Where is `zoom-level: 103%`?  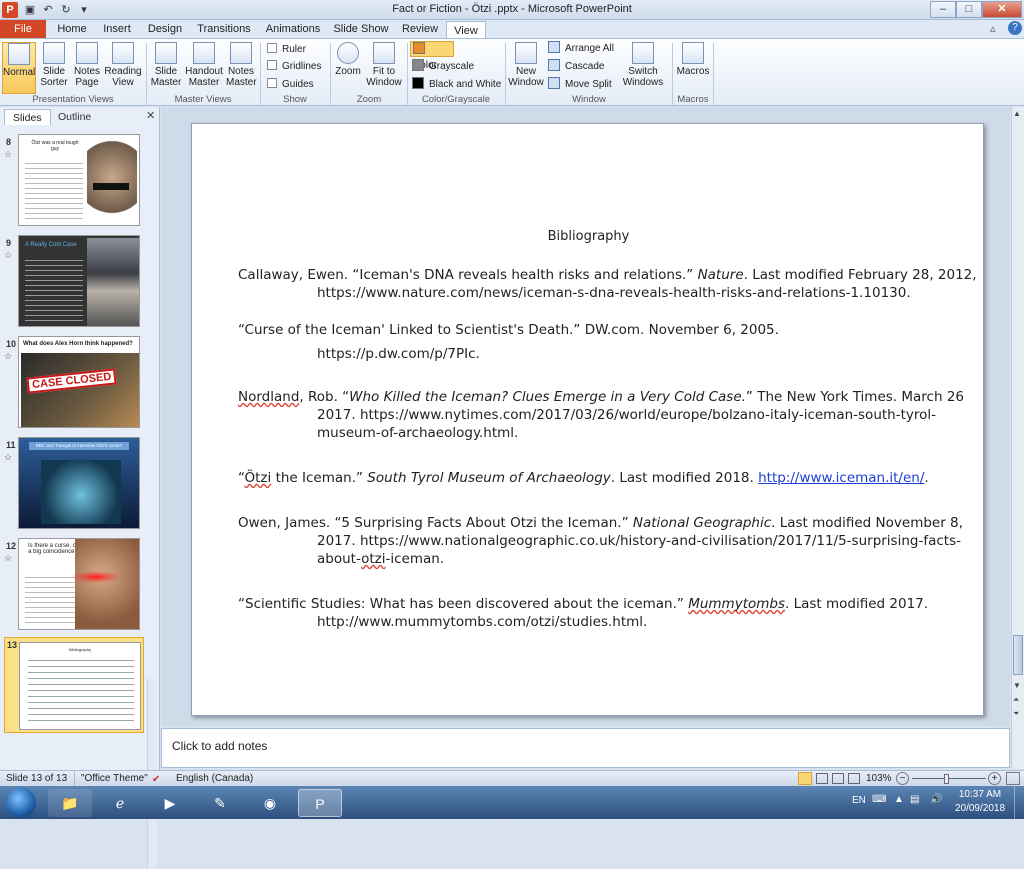
zoom-level: 103% is located at coordinates (879, 778).